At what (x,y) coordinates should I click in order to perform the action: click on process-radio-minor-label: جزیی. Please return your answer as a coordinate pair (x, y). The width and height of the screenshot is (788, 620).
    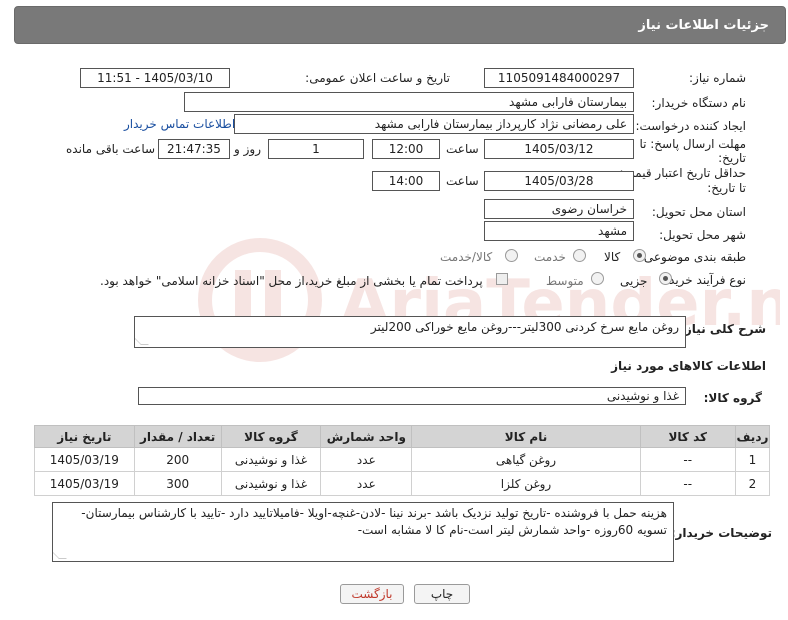
    Looking at the image, I should click on (634, 281).